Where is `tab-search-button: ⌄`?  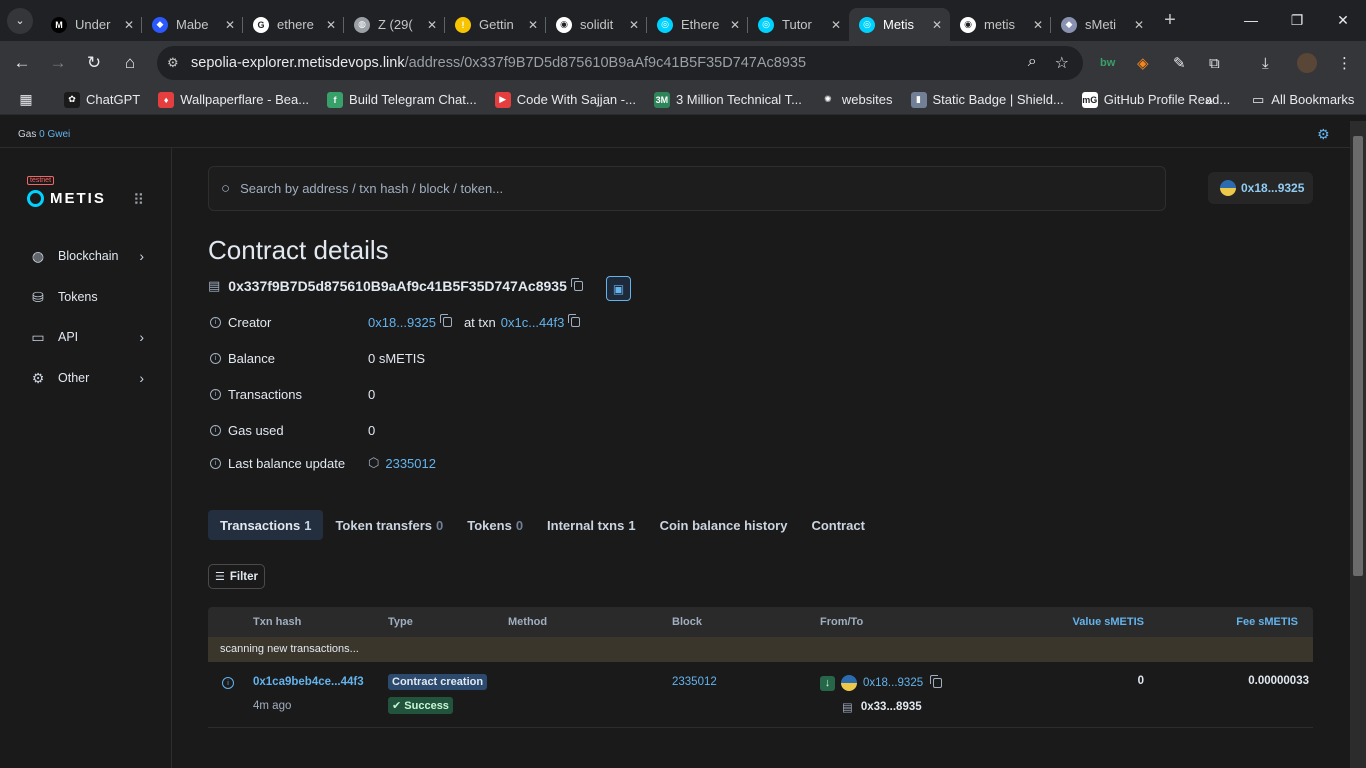 tab-search-button: ⌄ is located at coordinates (20, 20).